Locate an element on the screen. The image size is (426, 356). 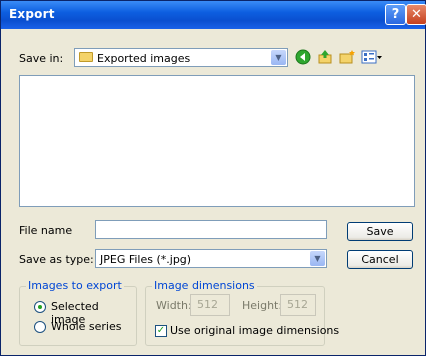
selected-image-radio is located at coordinates (40, 307).